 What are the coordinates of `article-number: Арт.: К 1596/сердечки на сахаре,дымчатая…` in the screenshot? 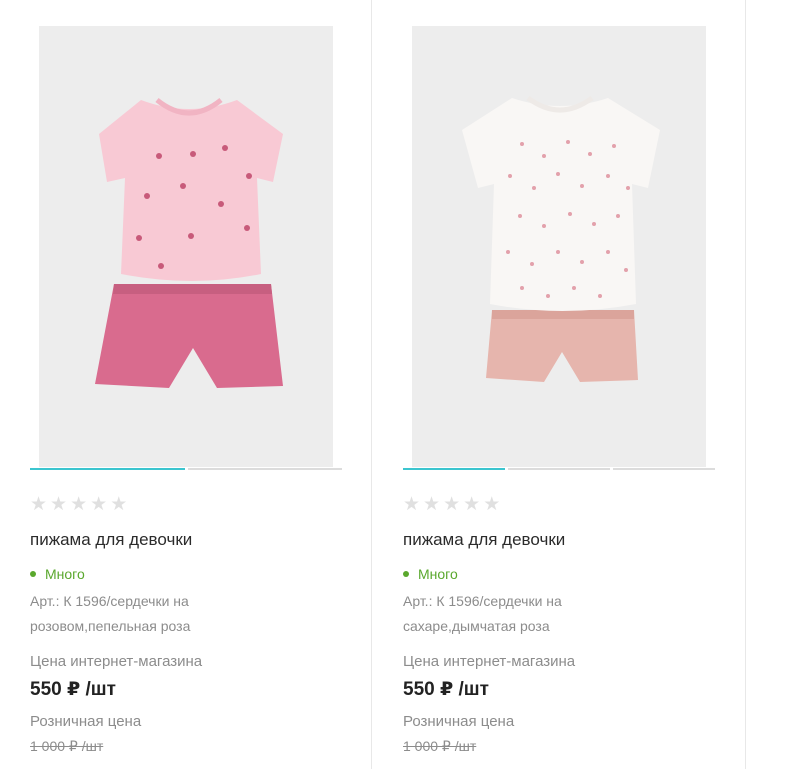 It's located at (482, 613).